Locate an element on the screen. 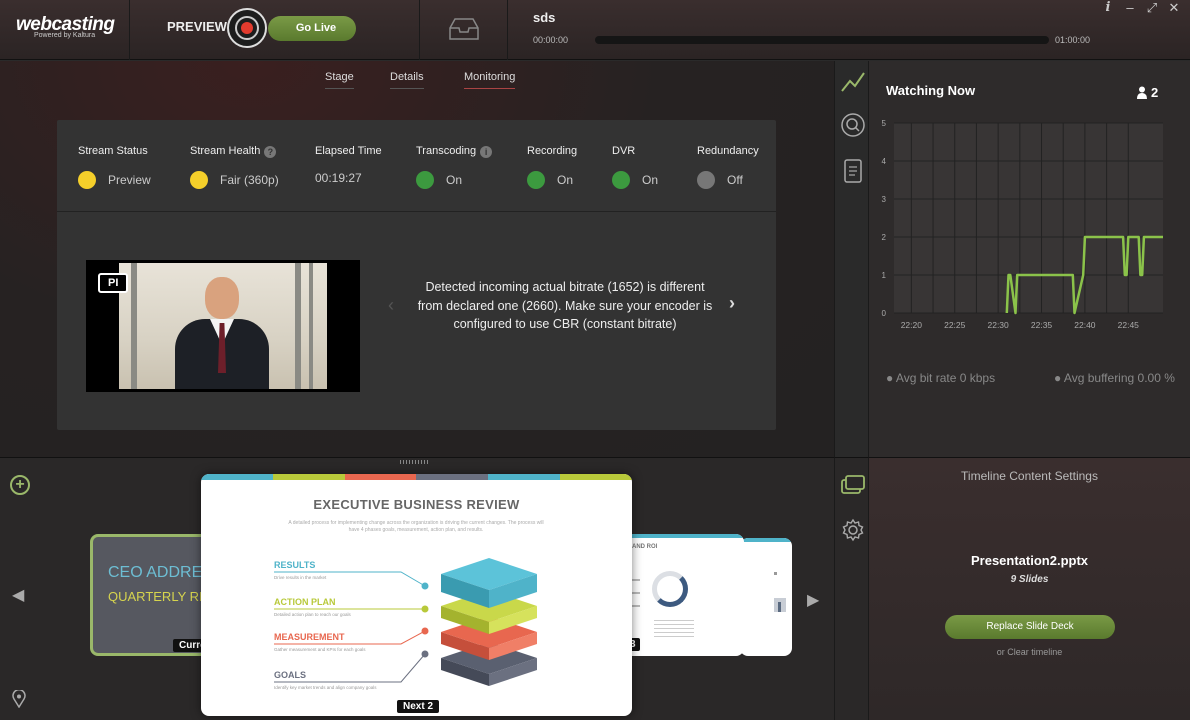 Image resolution: width=1190 pixels, height=720 pixels. y-tick-label: 3 is located at coordinates (884, 199).